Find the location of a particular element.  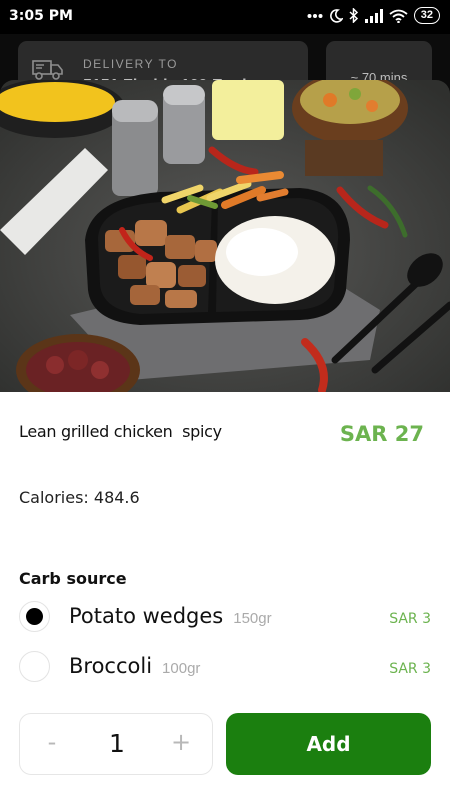

carb-source-title: Carb source is located at coordinates (73, 578).